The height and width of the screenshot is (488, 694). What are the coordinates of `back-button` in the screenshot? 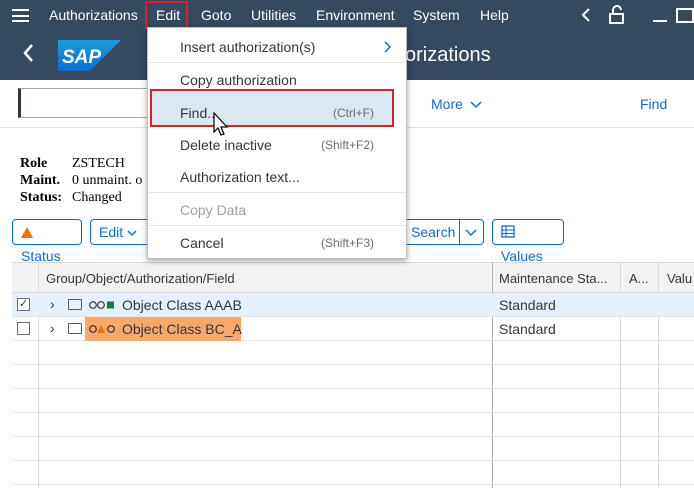 It's located at (28, 56).